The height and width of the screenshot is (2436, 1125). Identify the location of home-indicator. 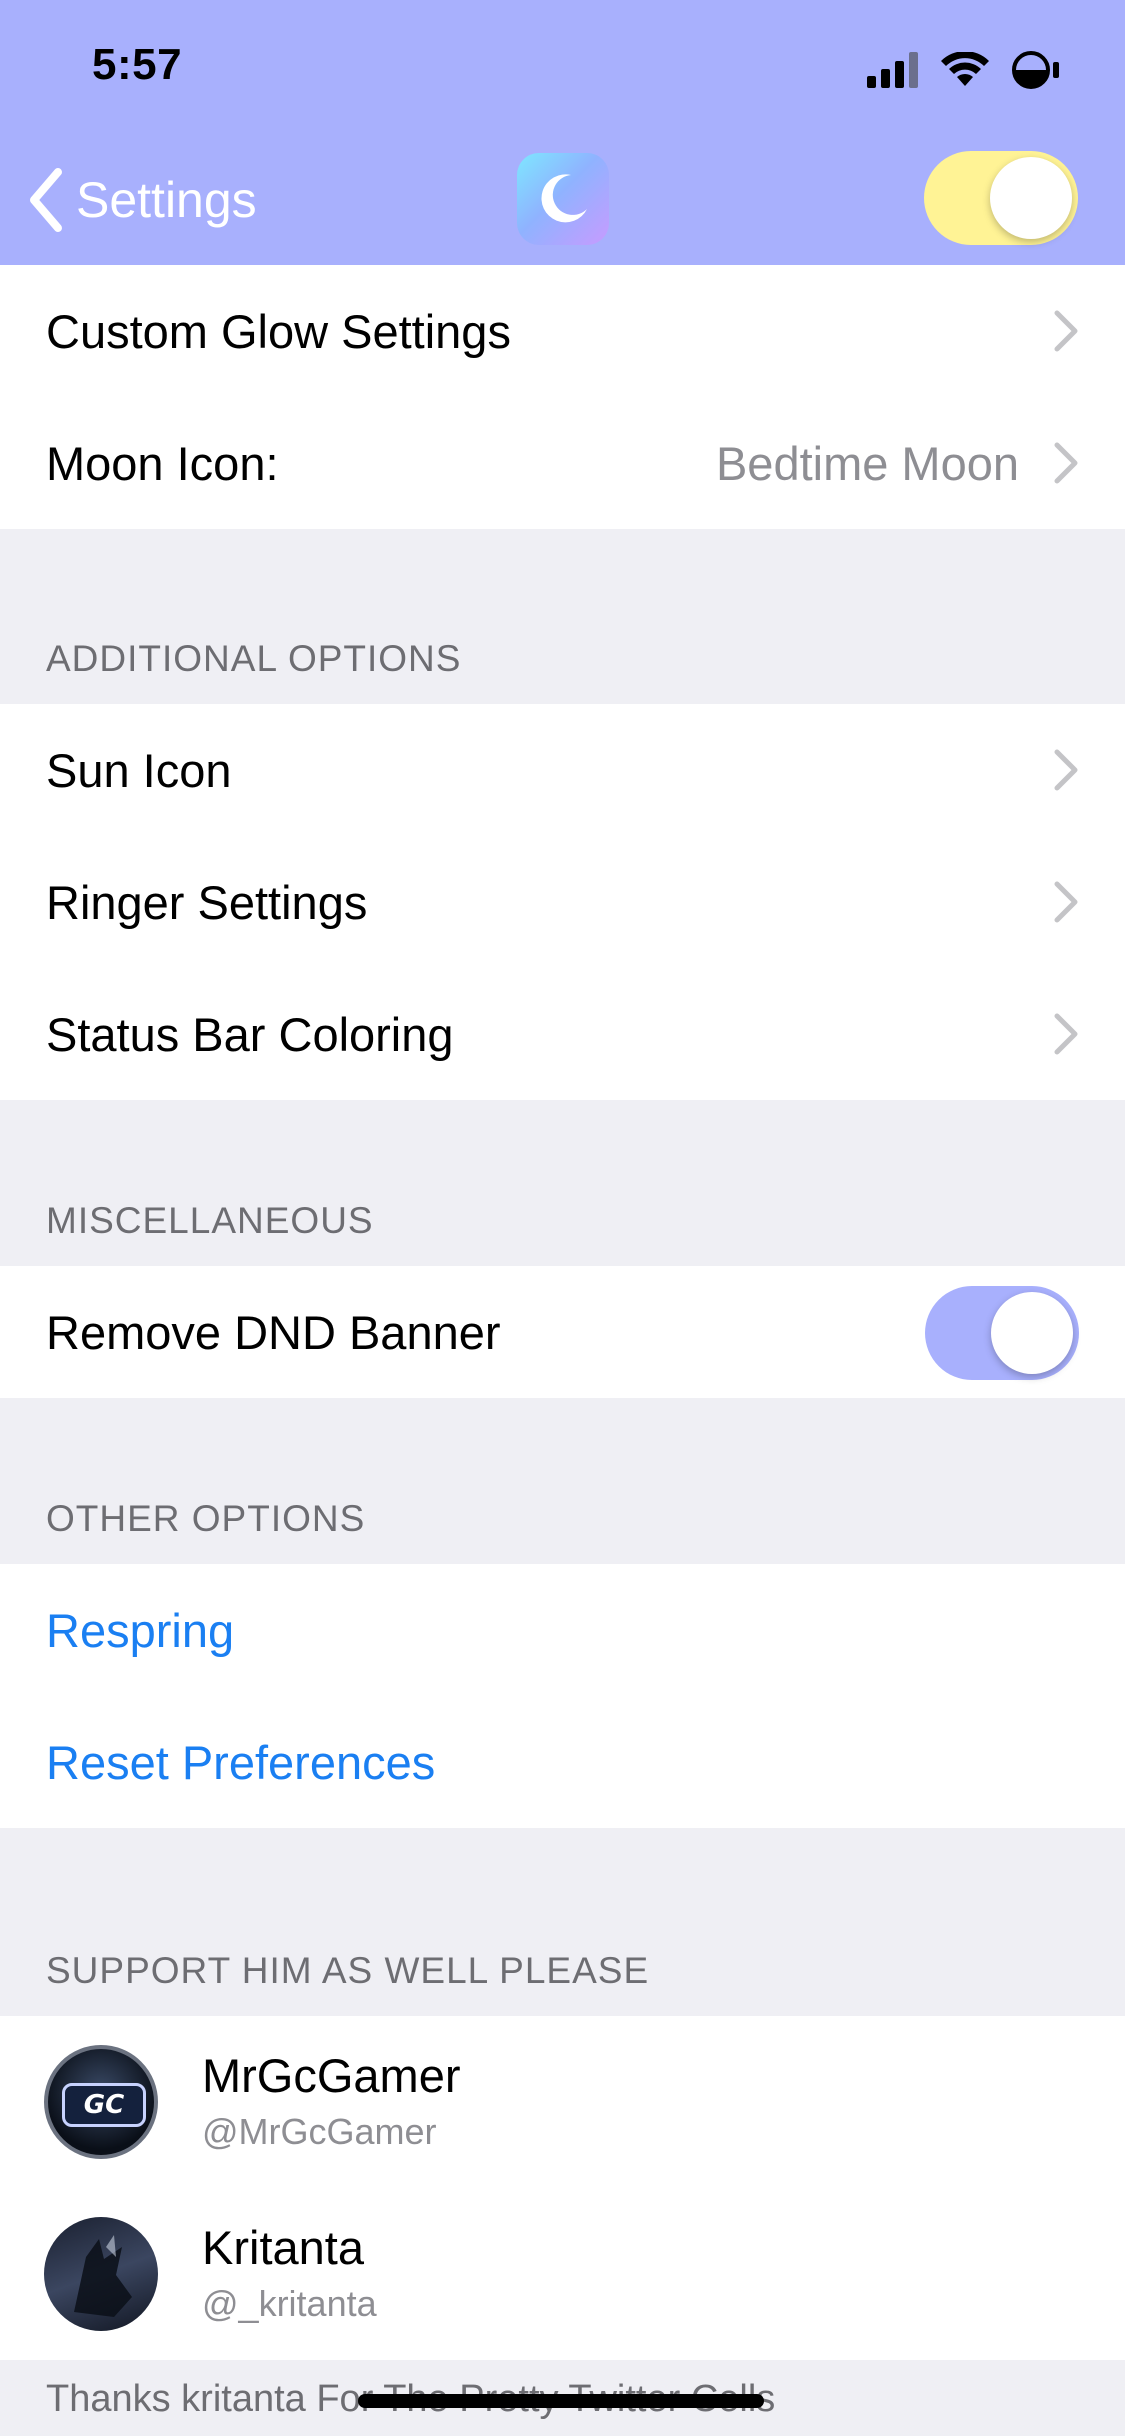
(561, 2401).